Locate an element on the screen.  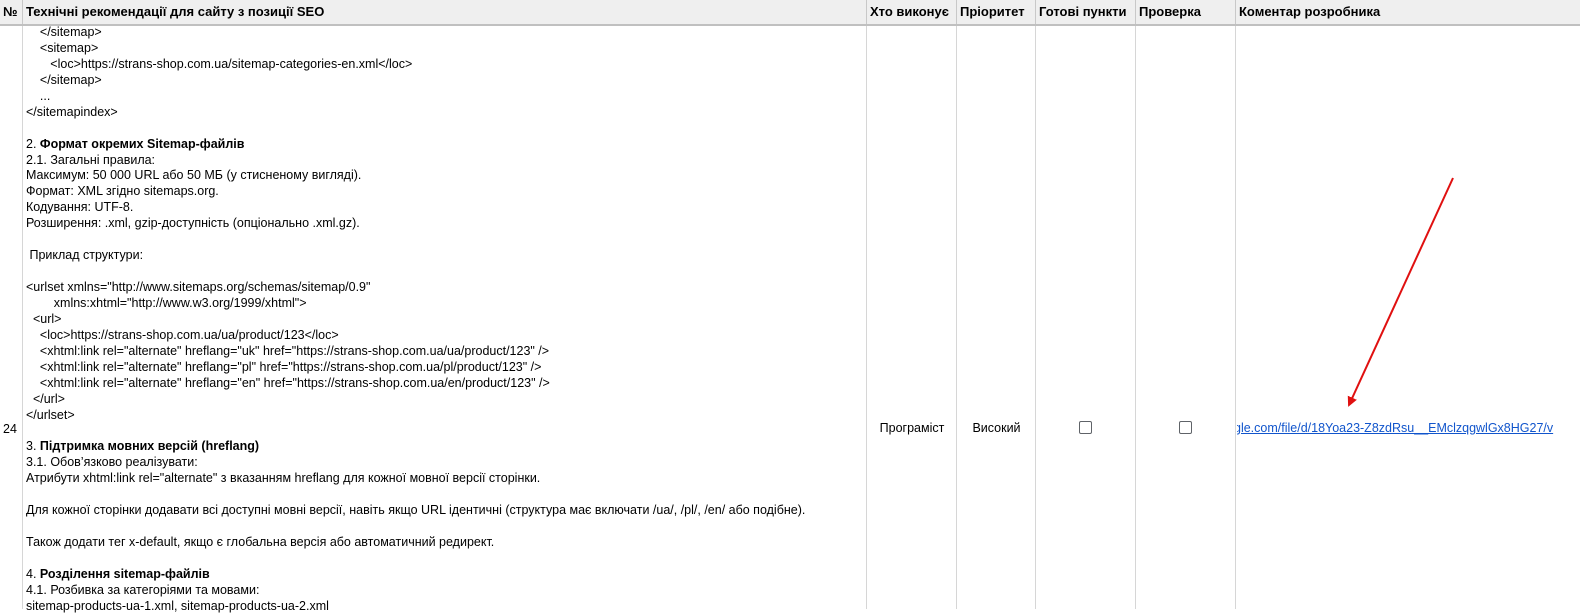
column-header-ready: Готові пункти is located at coordinates (1086, 12).